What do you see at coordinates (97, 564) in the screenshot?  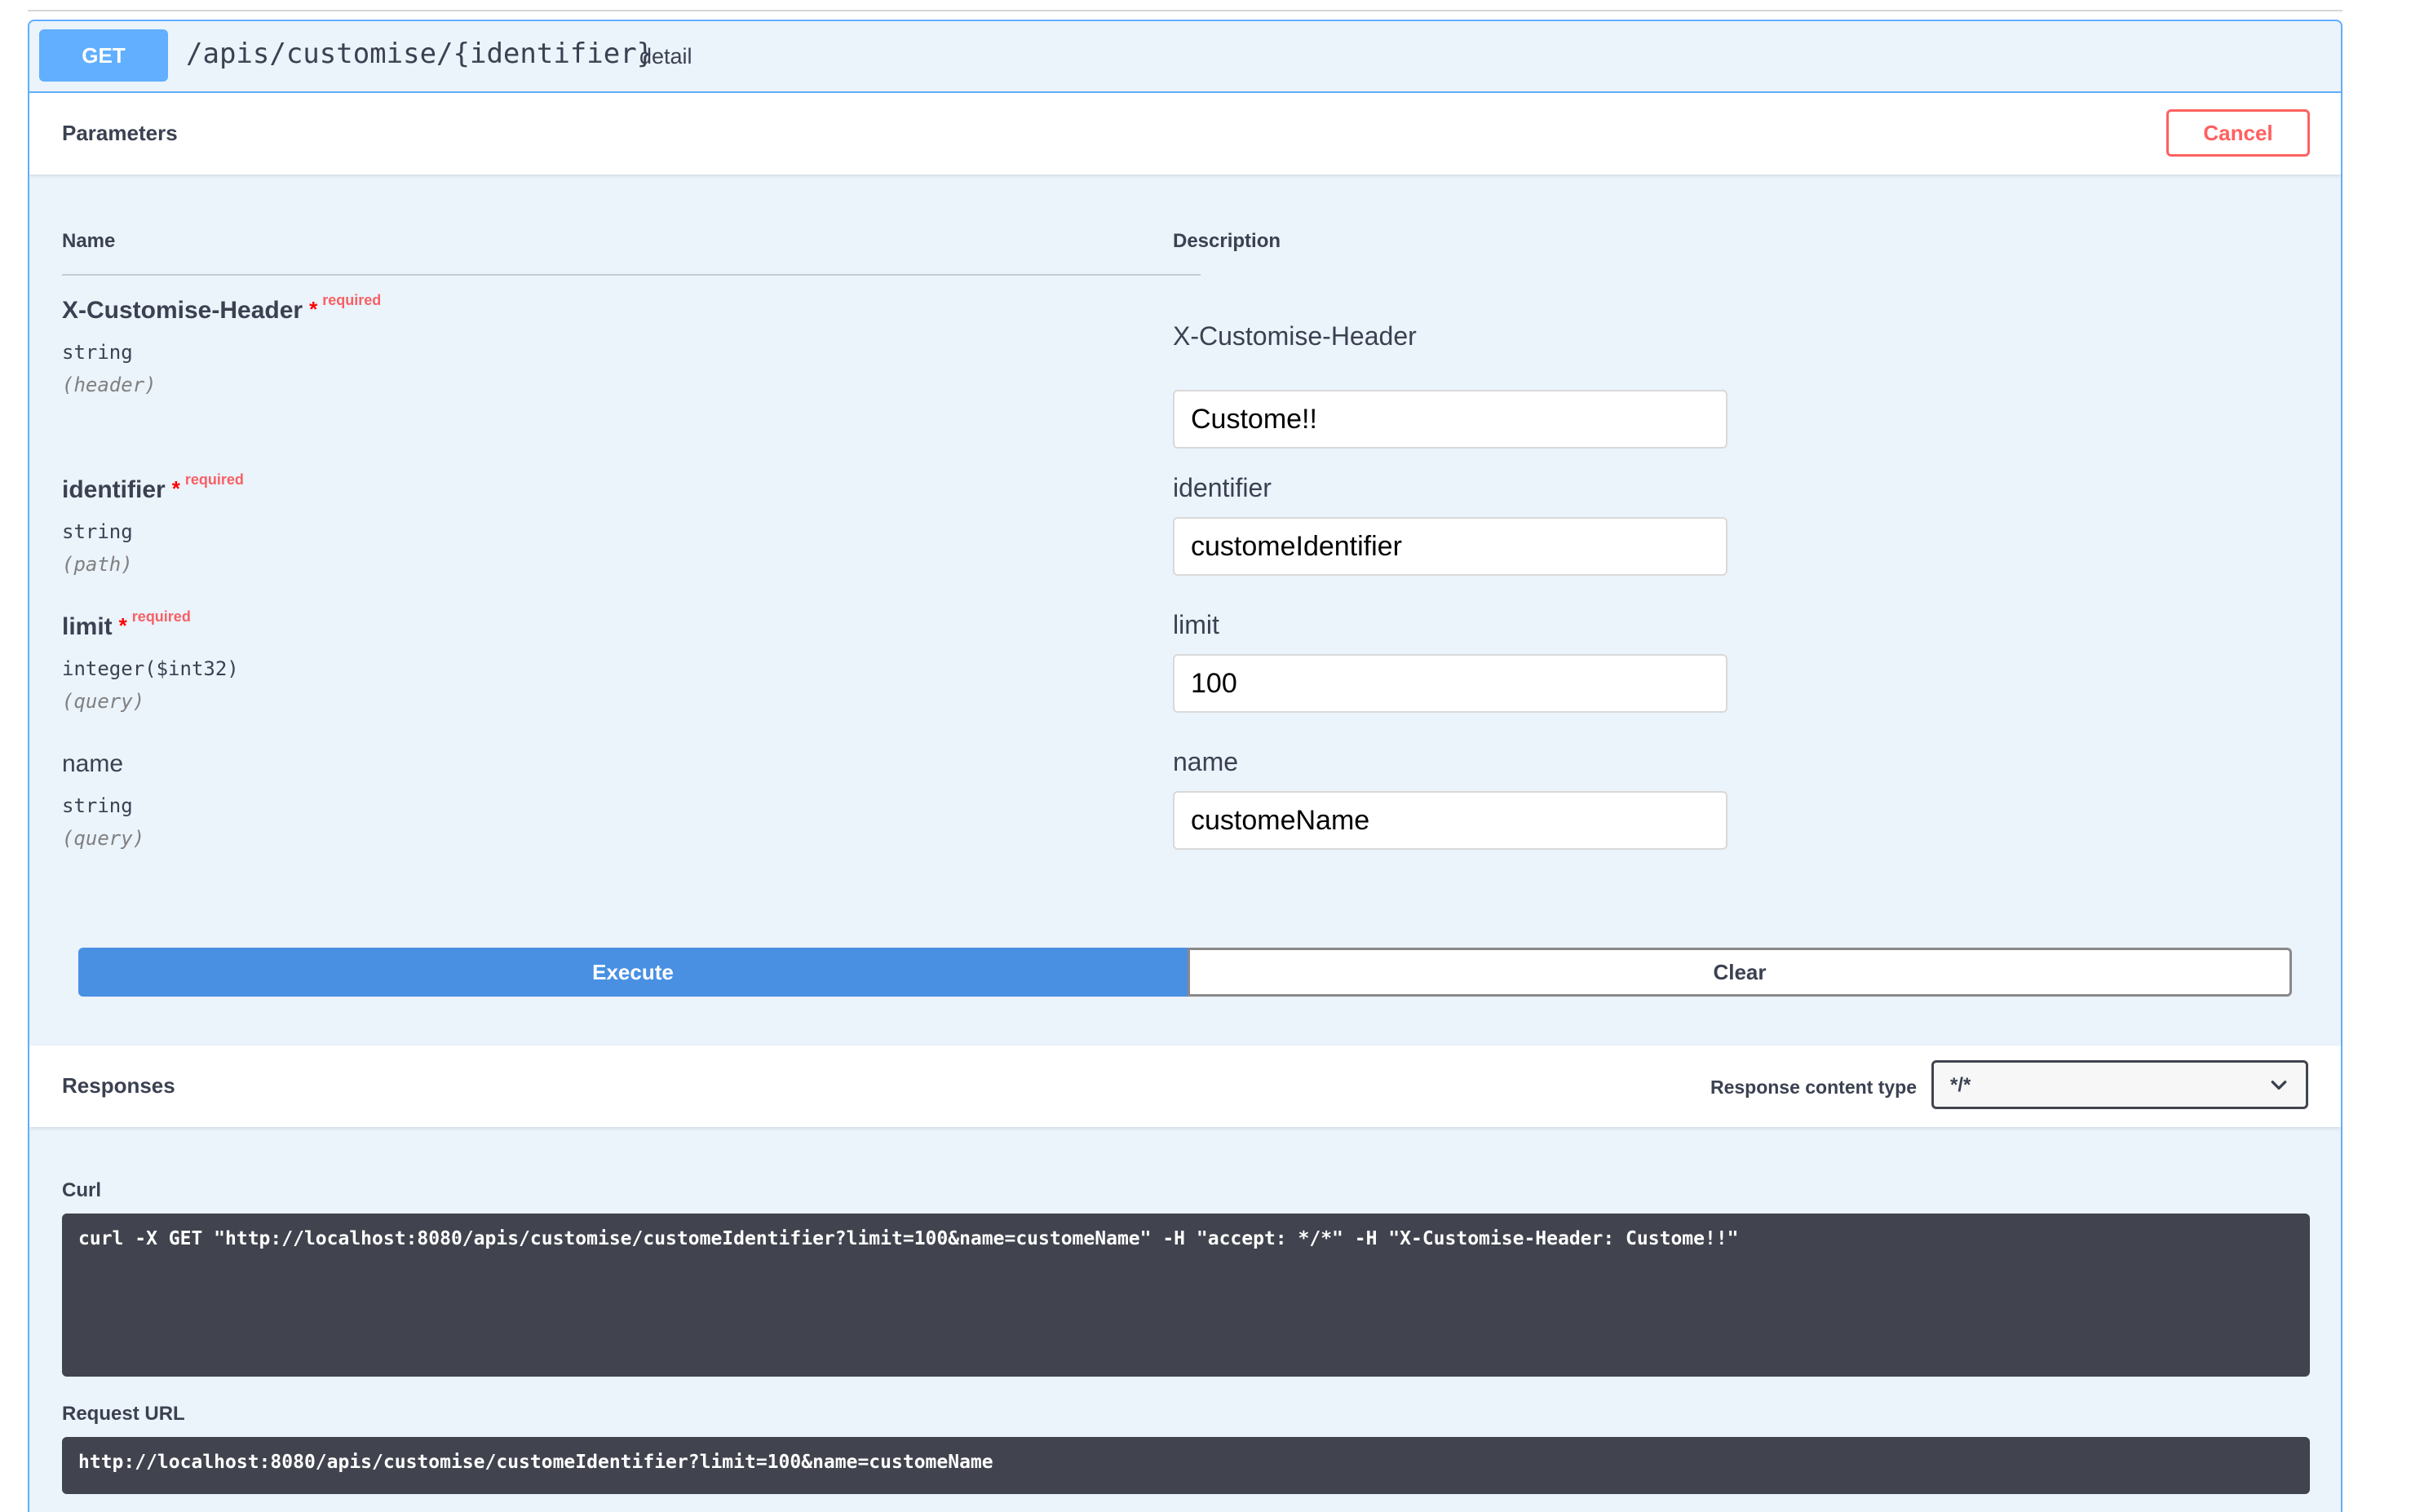 I see `param-location: (path)` at bounding box center [97, 564].